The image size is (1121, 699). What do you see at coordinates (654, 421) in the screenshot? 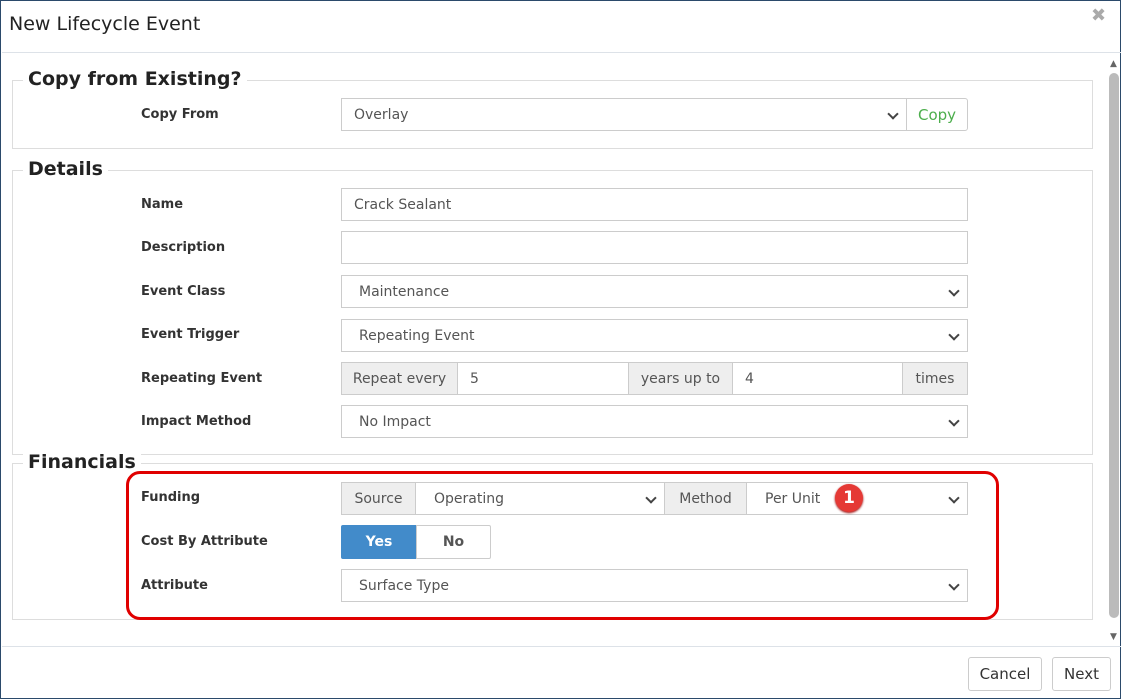
I see `impact-method-select: No Impact` at bounding box center [654, 421].